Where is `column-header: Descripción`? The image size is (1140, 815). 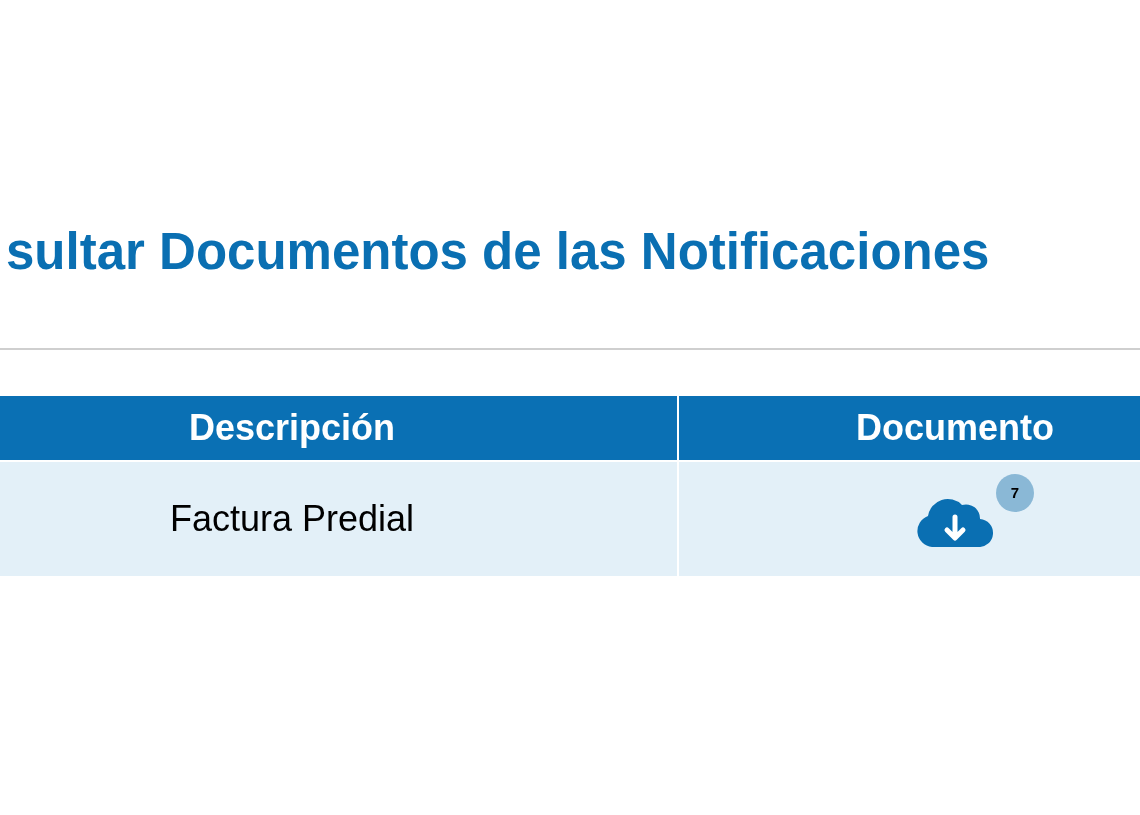 column-header: Descripción is located at coordinates (339, 428).